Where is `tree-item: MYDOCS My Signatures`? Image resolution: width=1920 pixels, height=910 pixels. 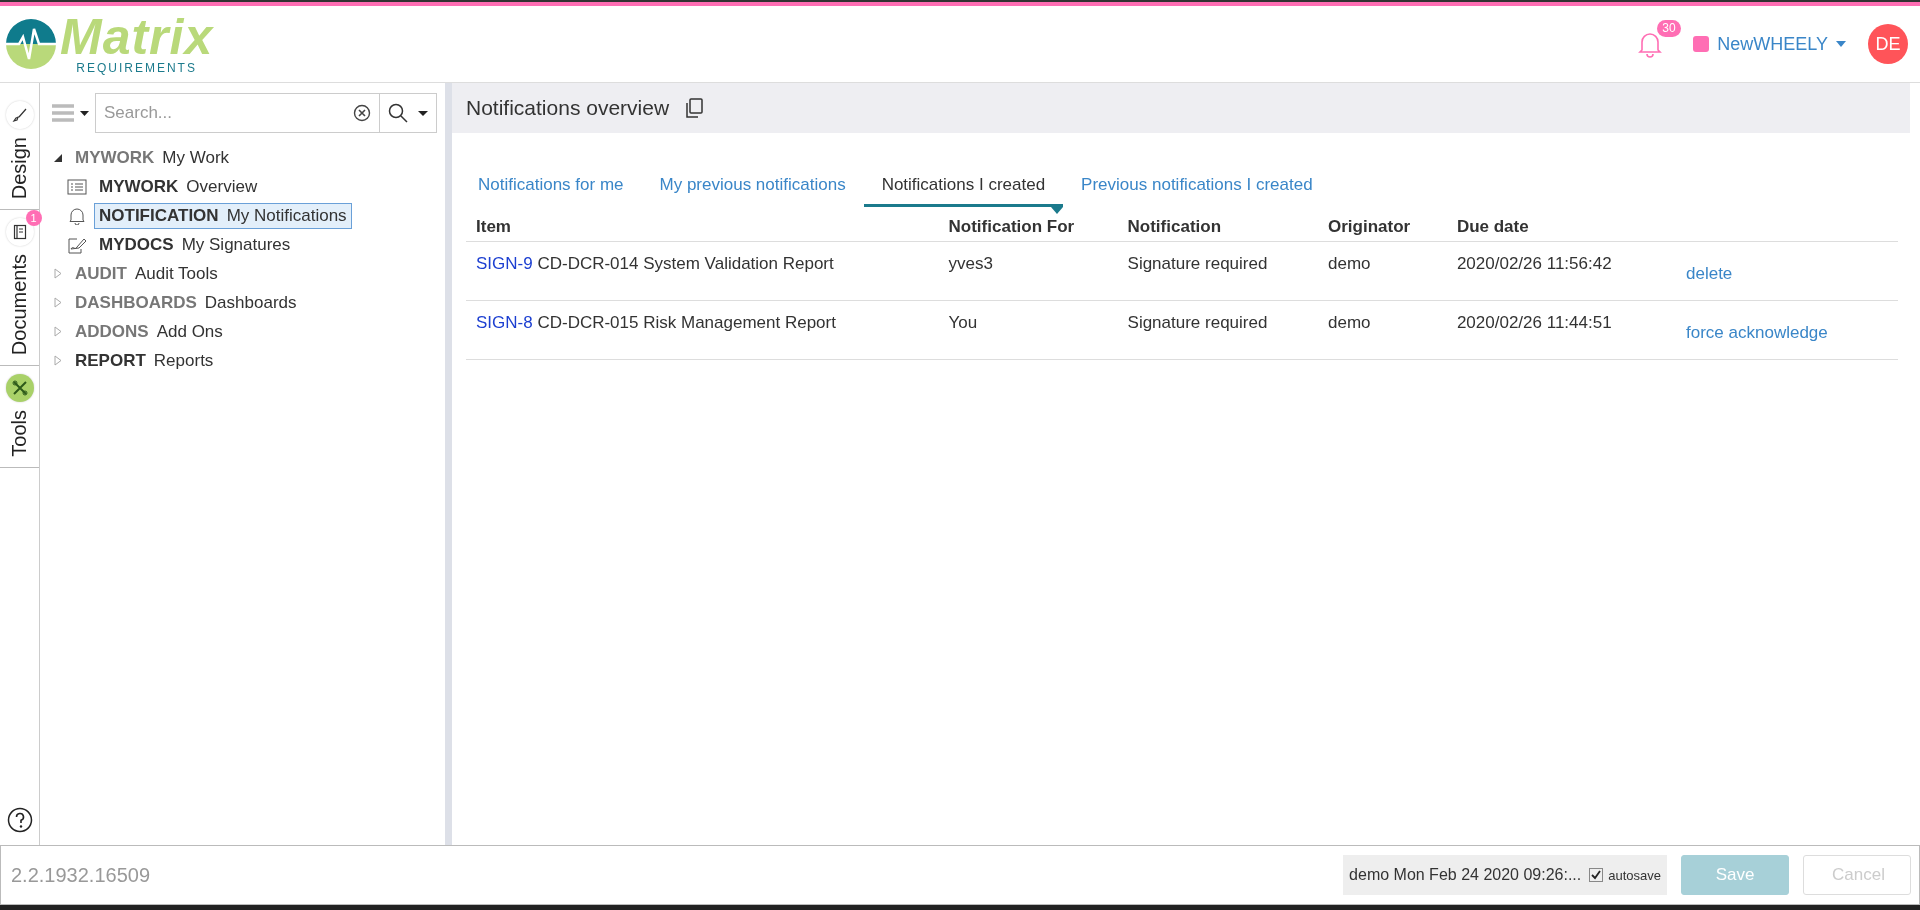 tree-item: MYDOCS My Signatures is located at coordinates (195, 244).